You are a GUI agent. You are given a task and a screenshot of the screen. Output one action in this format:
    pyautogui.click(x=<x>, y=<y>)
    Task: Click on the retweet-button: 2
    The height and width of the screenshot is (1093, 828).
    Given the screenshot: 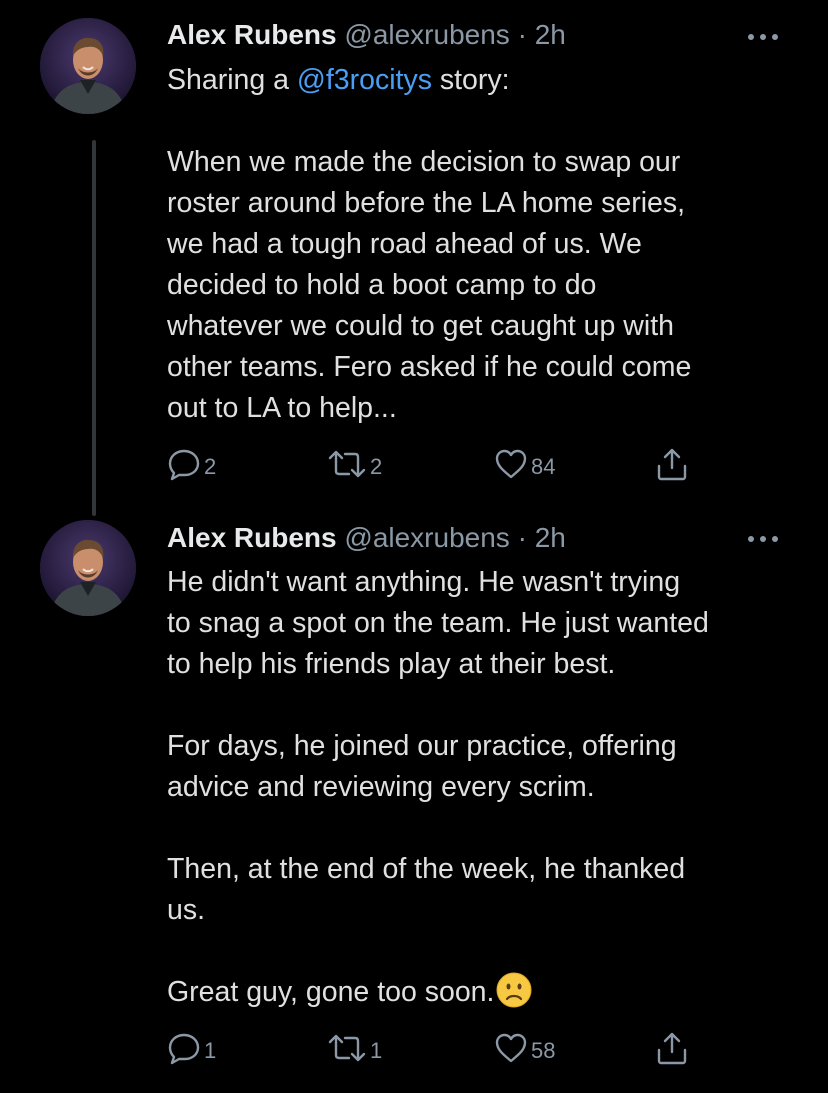 What is the action you would take?
    pyautogui.click(x=354, y=464)
    